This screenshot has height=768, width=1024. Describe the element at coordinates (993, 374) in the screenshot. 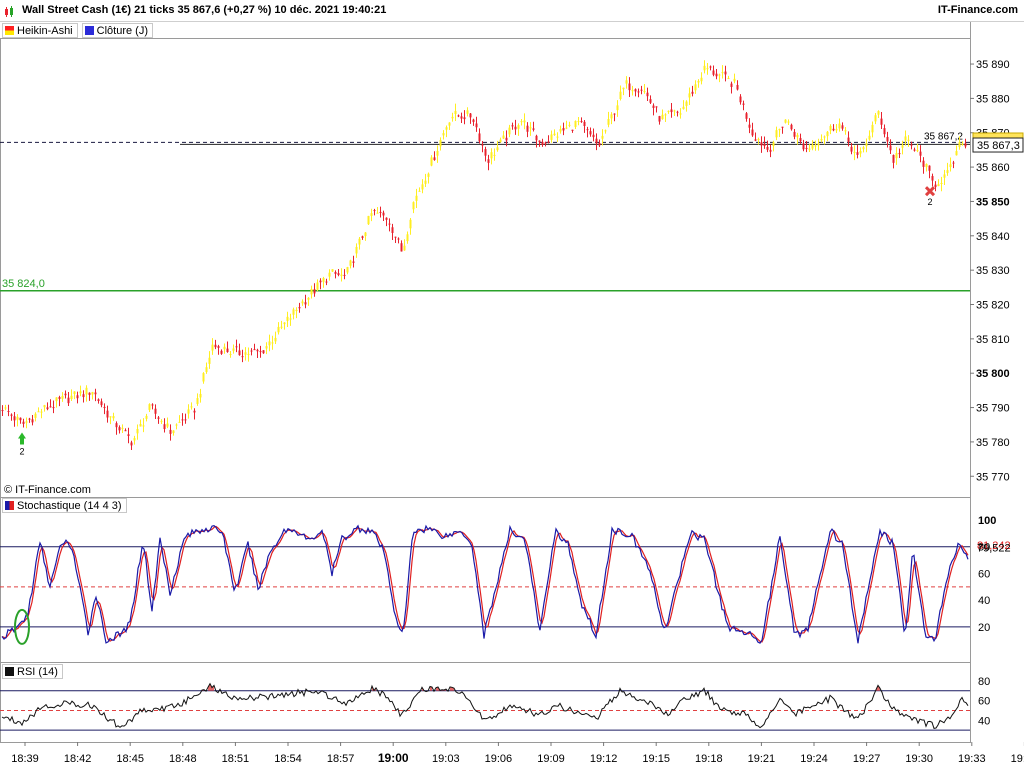

I see `price-tick-label: 35 800` at that location.